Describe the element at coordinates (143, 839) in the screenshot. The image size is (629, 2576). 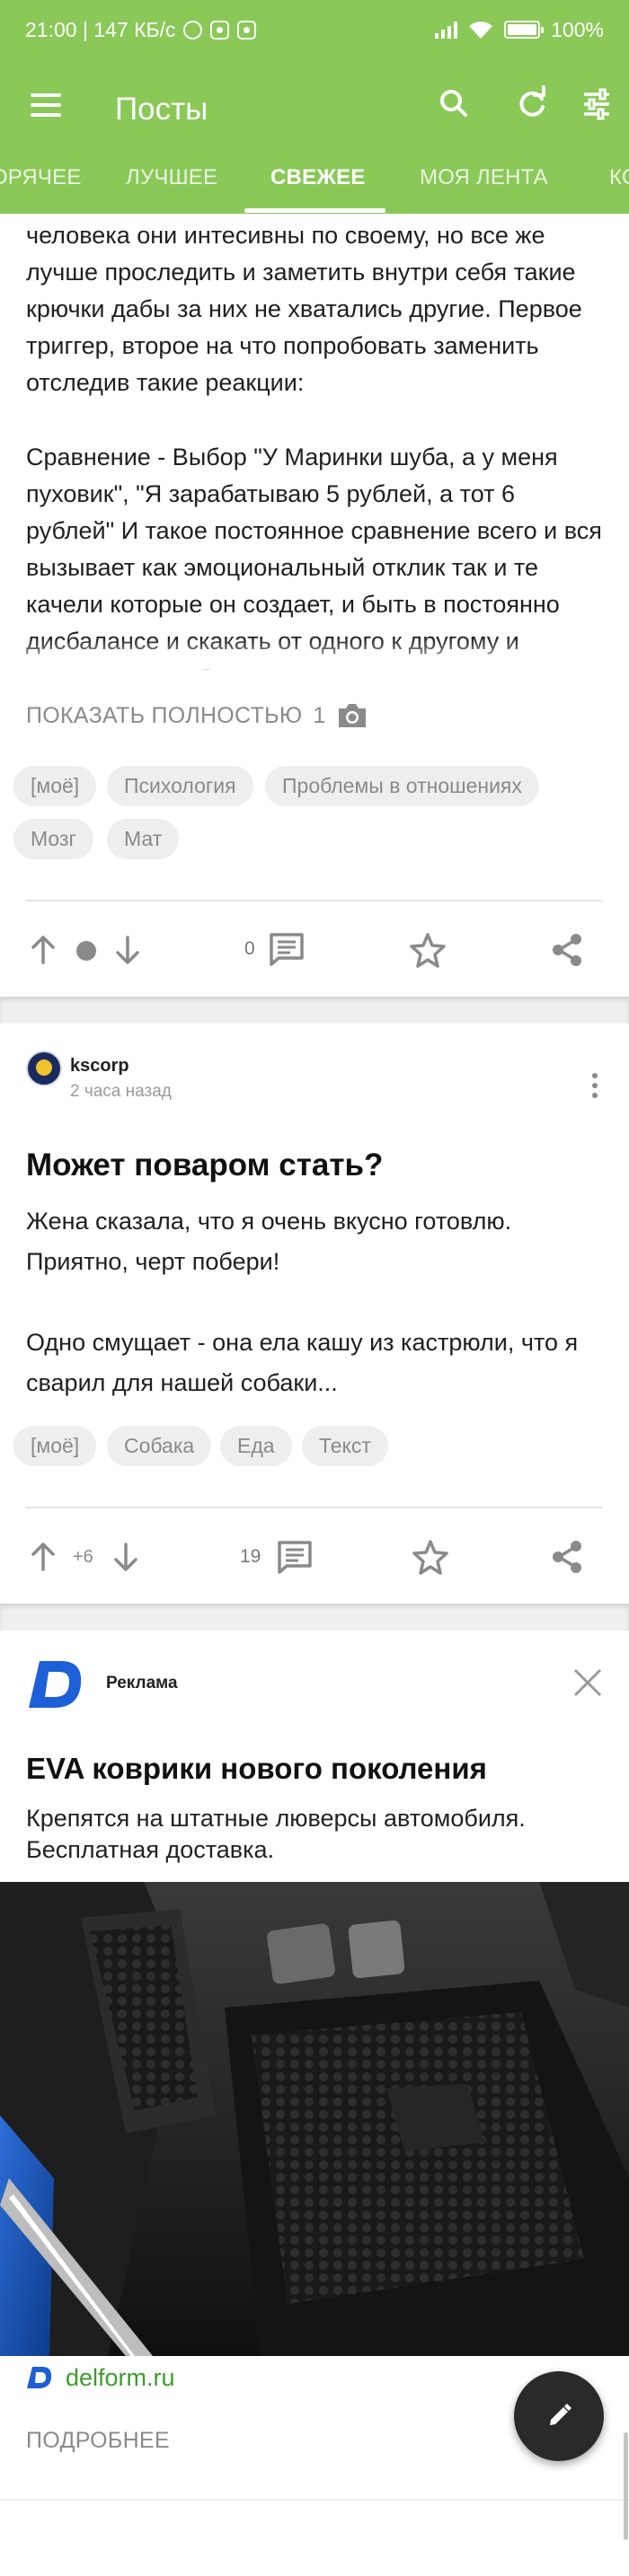
I see `tag-chip: Мат` at that location.